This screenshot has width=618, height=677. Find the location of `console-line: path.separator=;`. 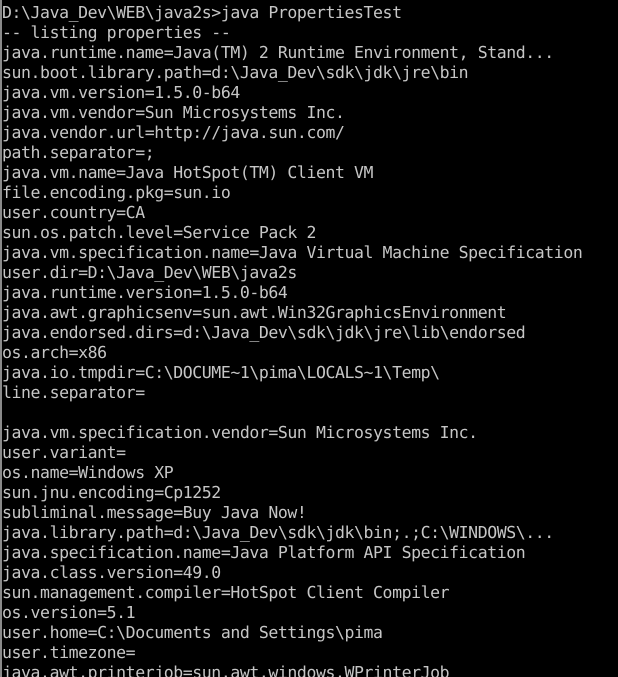

console-line: path.separator=; is located at coordinates (78, 152).